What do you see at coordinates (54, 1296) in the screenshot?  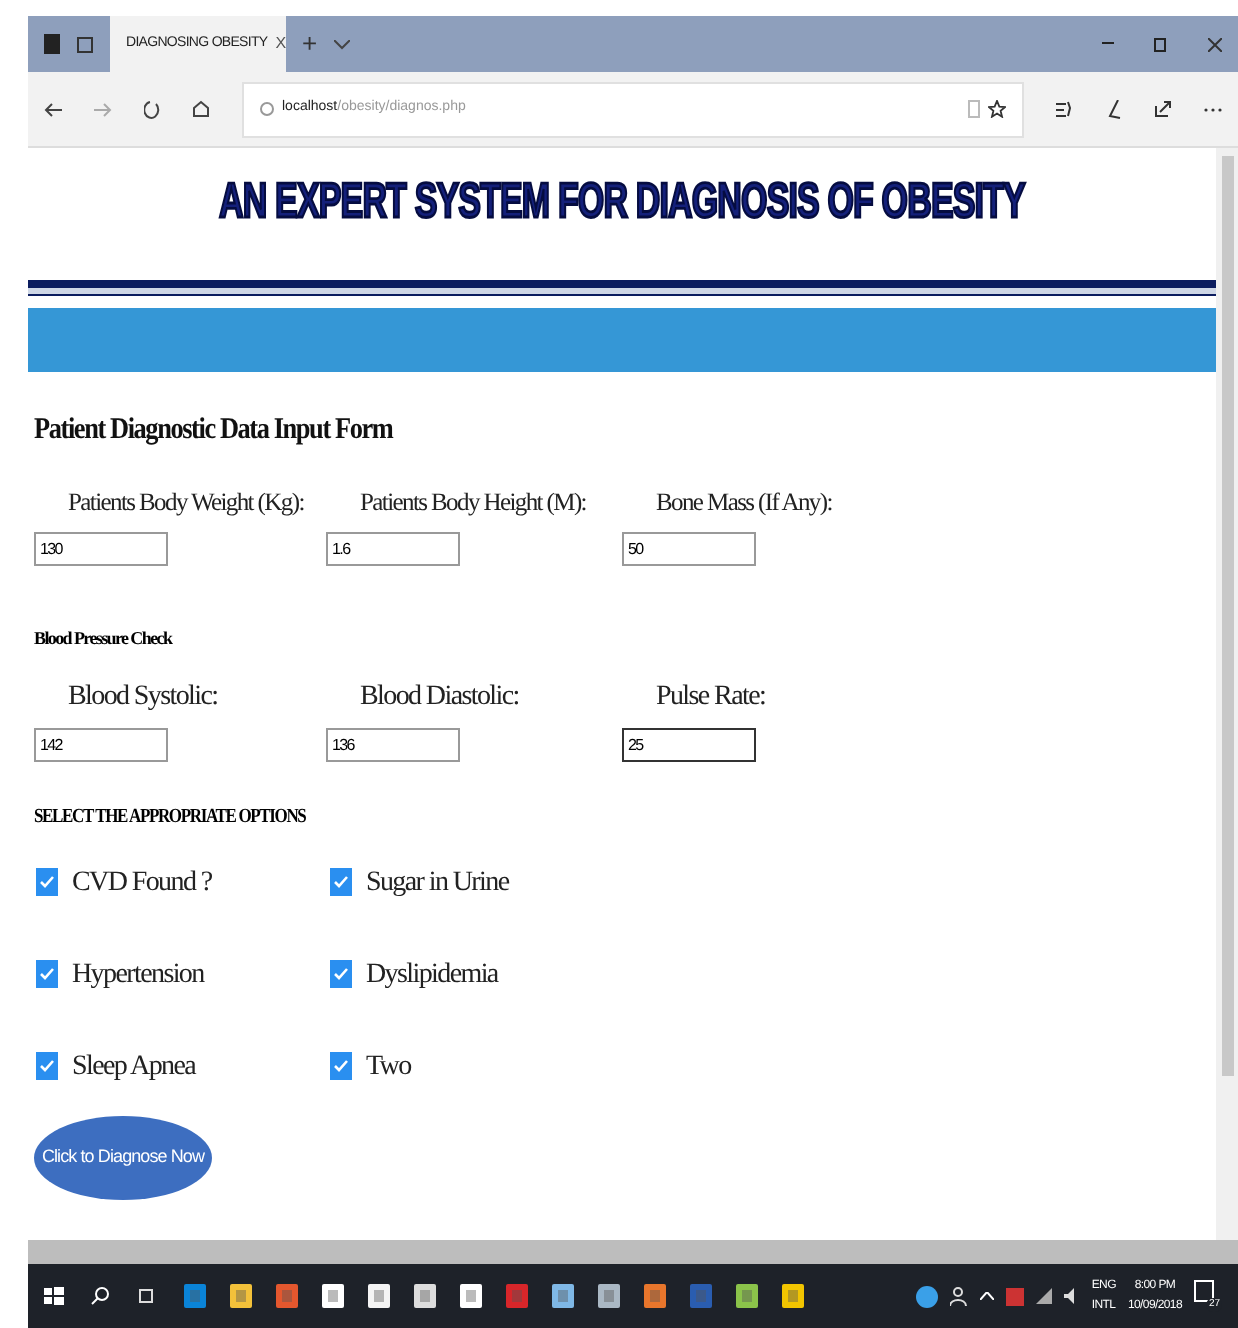 I see `start-icon` at bounding box center [54, 1296].